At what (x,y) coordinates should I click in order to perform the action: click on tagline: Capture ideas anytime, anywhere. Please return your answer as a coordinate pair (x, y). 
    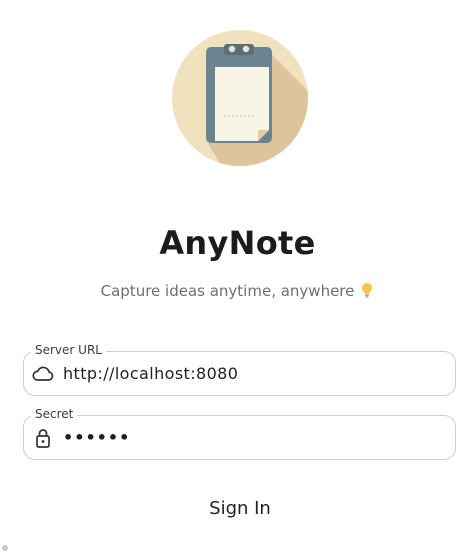
    Looking at the image, I should click on (237, 292).